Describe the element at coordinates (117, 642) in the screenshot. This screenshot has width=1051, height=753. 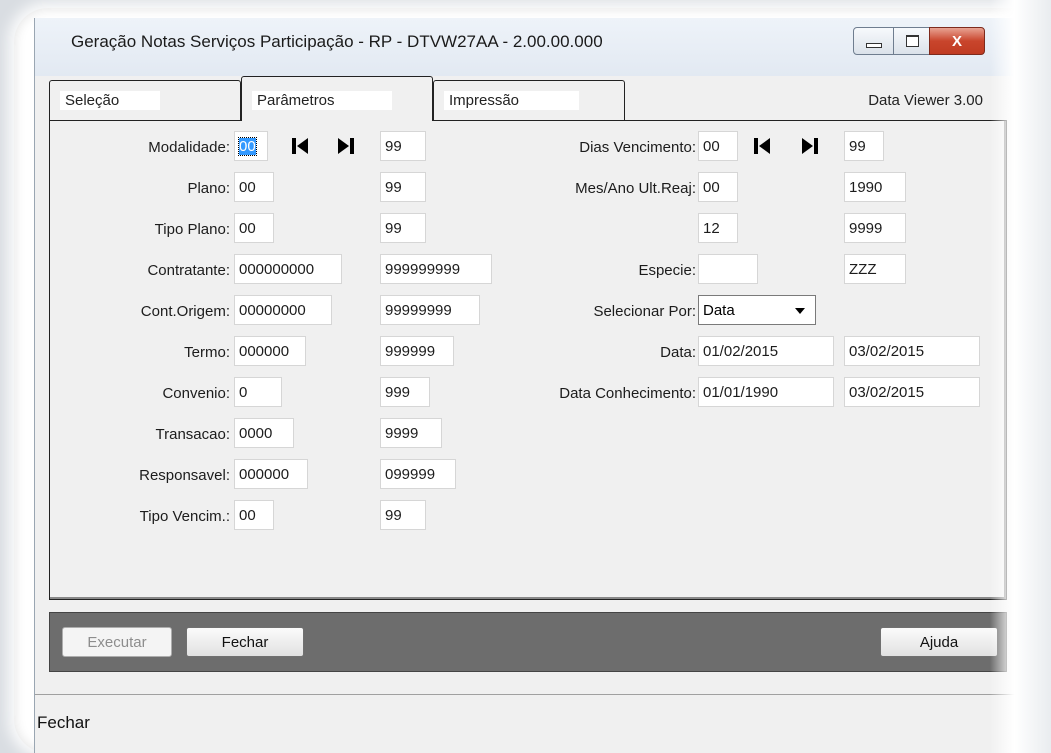
I see `executar-button: Executar` at that location.